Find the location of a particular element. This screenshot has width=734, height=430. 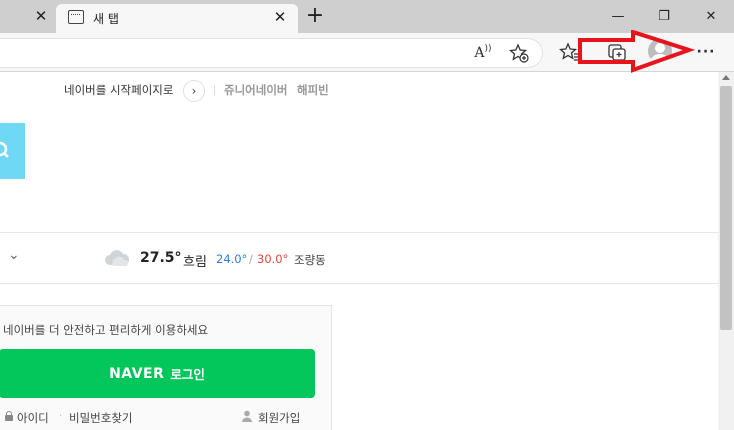

scroll-thumb is located at coordinates (726, 208).